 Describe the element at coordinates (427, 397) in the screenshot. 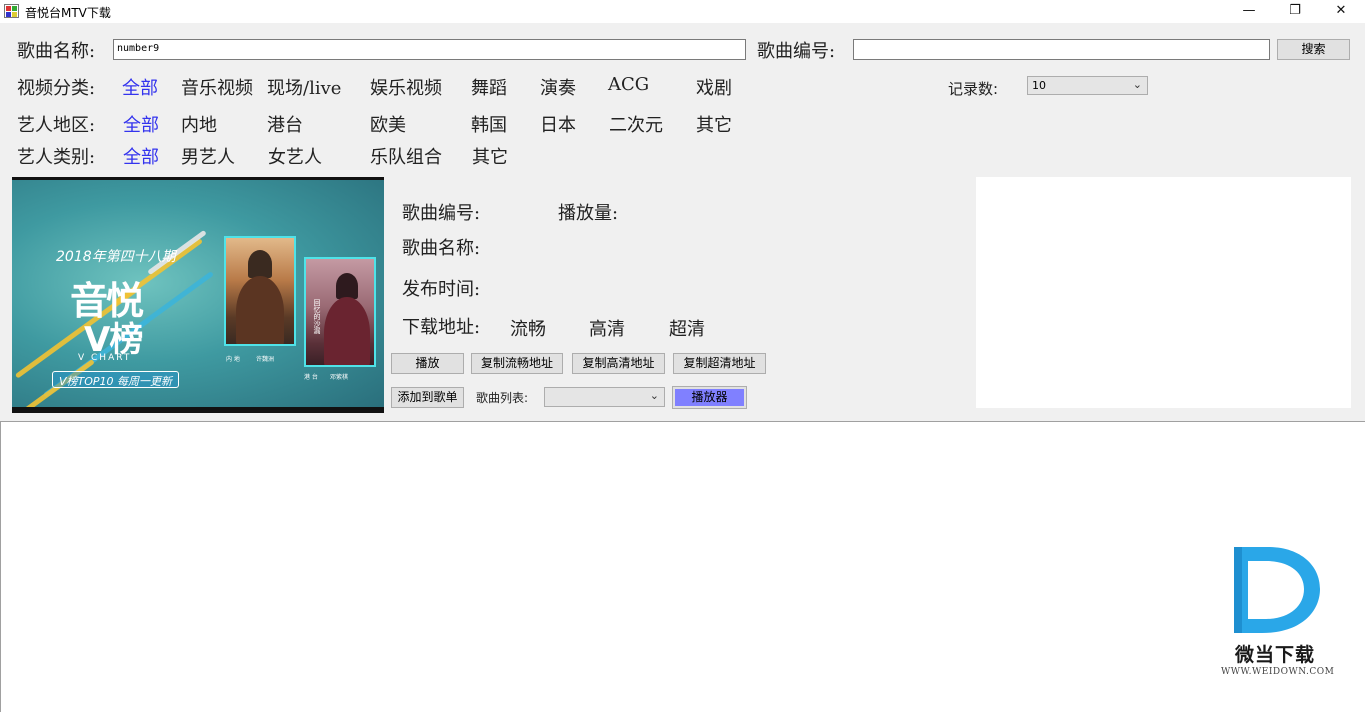

I see `add-to-playlist-button: 添加到歌单` at that location.